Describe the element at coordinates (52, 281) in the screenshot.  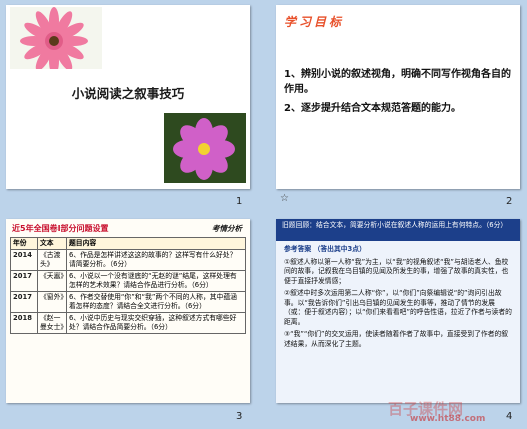
I see `text-cell: 《天嚣》` at that location.